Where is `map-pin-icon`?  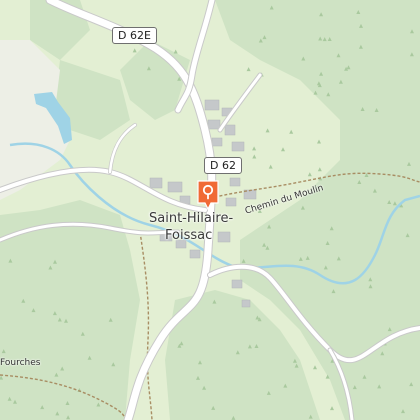
map-pin-icon is located at coordinates (208, 195).